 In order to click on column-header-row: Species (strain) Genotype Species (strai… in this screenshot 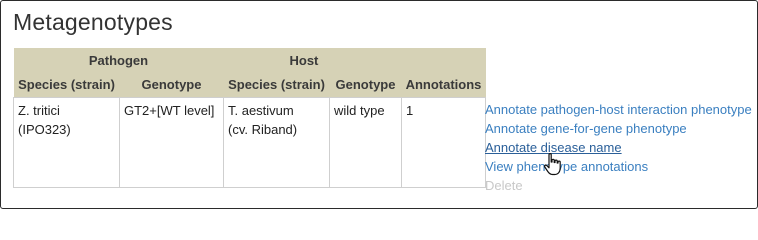, I will do `click(249, 85)`.